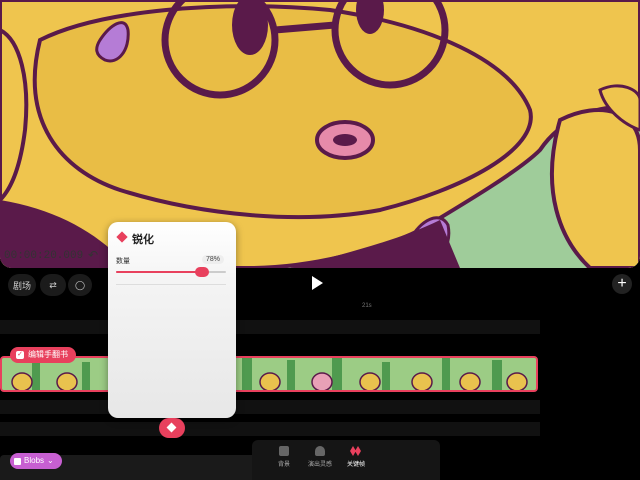  I want to click on blobs-dropdown: Blobs ⌄, so click(36, 461).